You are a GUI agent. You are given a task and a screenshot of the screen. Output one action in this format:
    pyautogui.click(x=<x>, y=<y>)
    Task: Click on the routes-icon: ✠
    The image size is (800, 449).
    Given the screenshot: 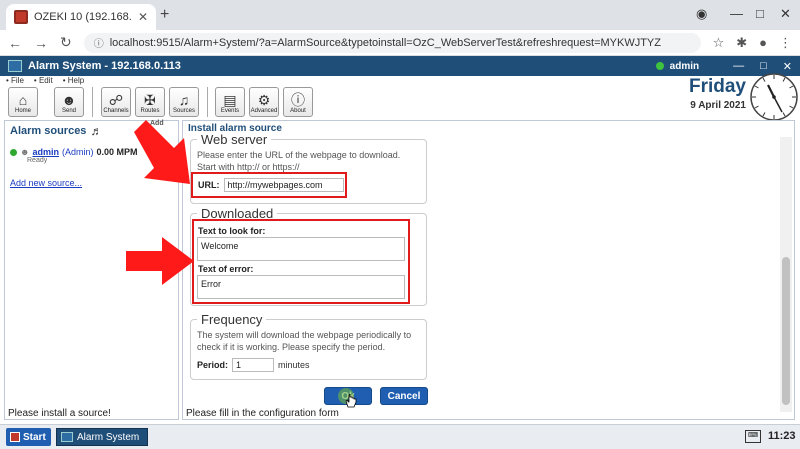 What is the action you would take?
    pyautogui.click(x=150, y=100)
    